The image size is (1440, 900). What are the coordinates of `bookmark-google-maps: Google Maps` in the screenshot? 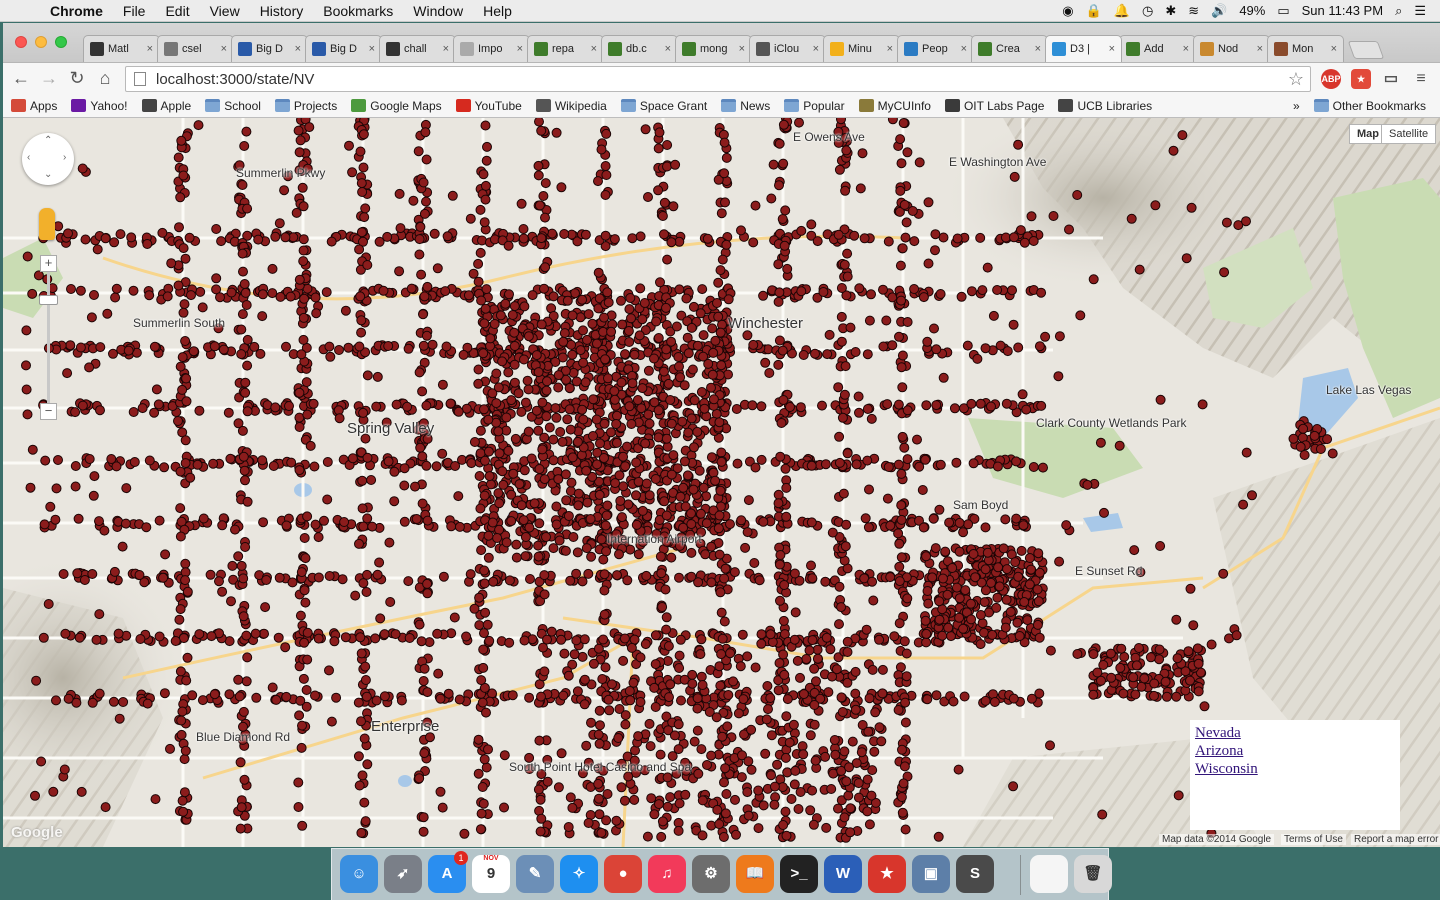 It's located at (396, 106).